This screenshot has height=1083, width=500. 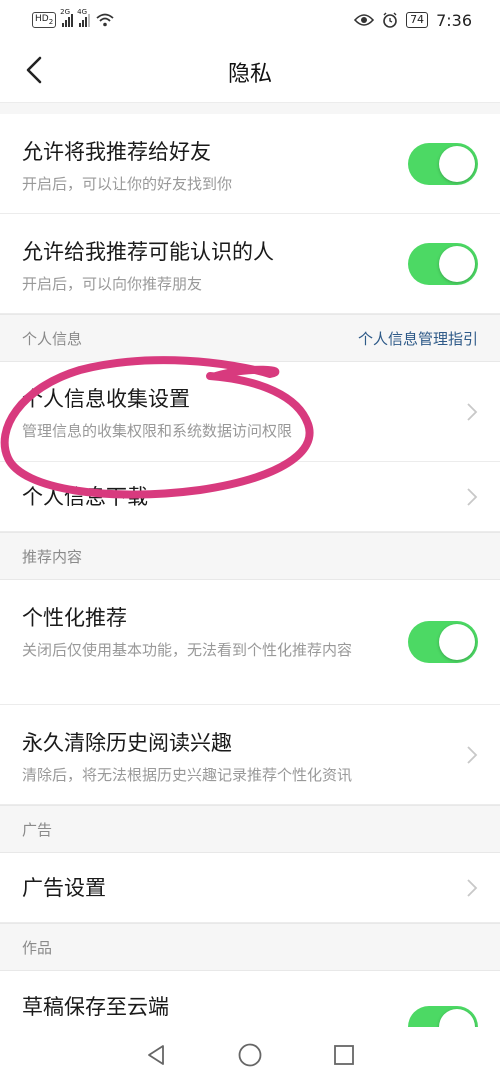 What do you see at coordinates (127, 184) in the screenshot?
I see `row-subtitle: 开启后，可以让你的好友找到你` at bounding box center [127, 184].